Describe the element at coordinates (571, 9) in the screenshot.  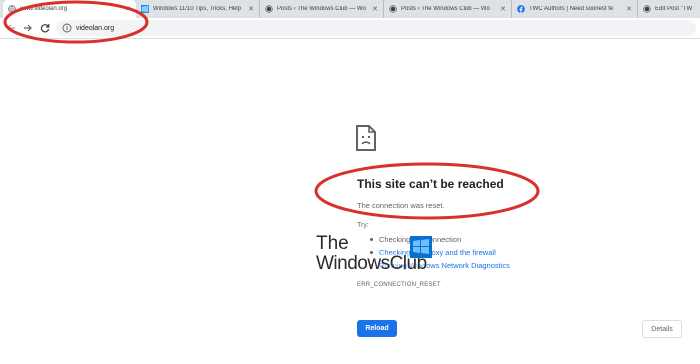
I see `tab-title: TWC Authors | Need soonest fe` at that location.